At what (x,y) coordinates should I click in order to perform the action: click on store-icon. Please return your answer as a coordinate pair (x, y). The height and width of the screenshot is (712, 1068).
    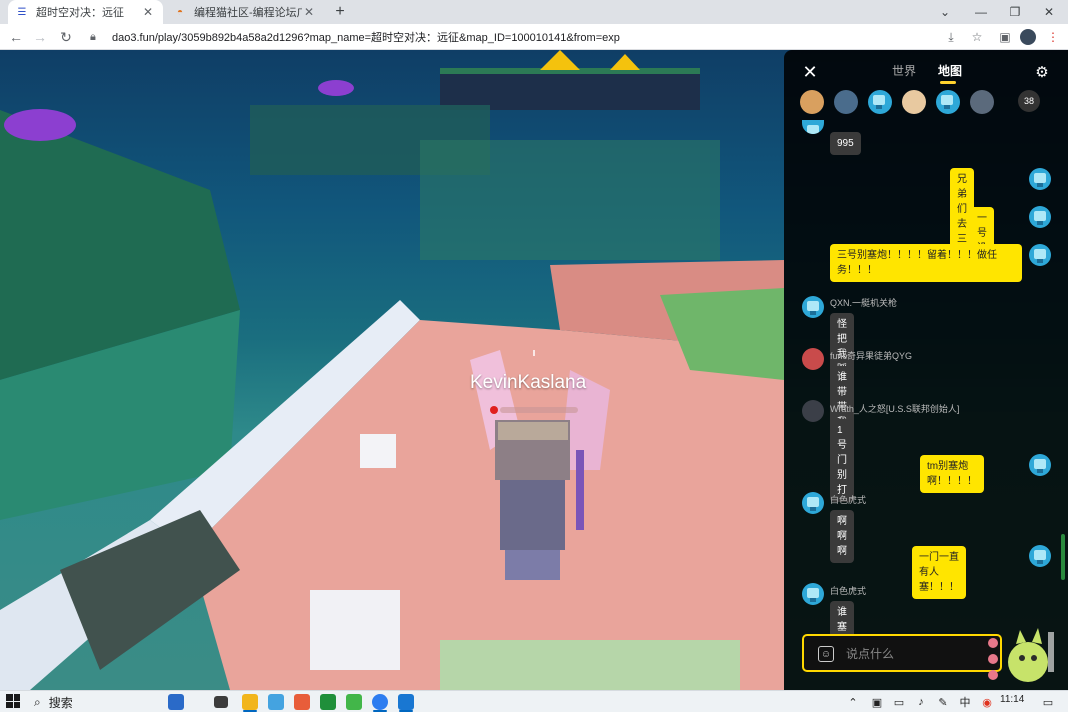
    Looking at the image, I should click on (276, 702).